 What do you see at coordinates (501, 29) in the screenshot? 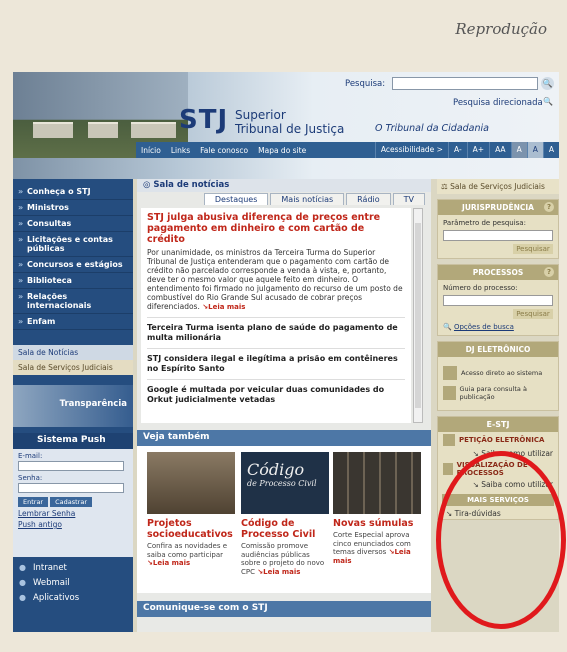
I see `photo-caption: Reprodução` at bounding box center [501, 29].